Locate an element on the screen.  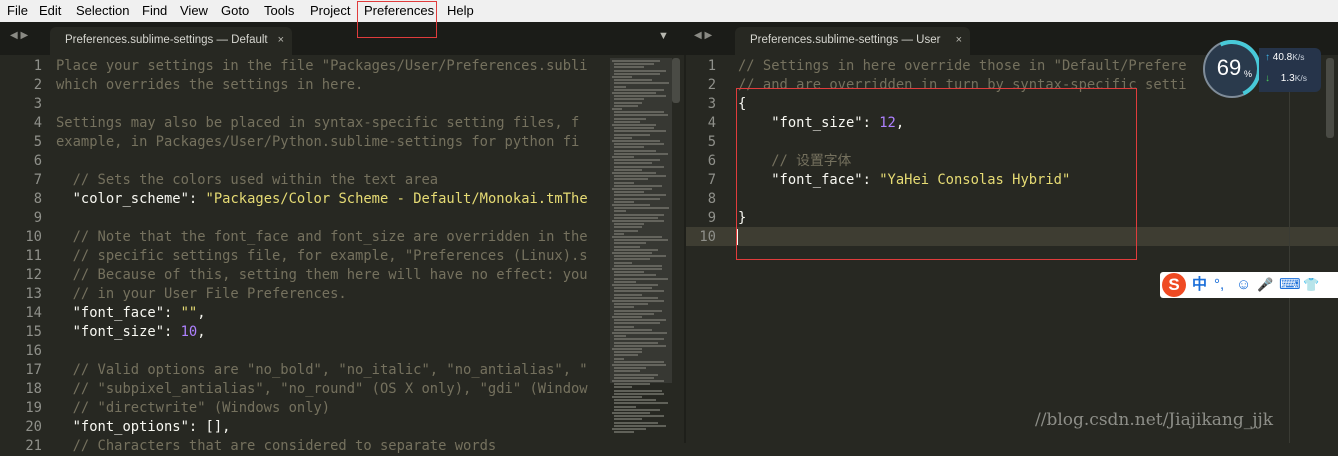
code-line: "font_face": "", is located at coordinates (332, 313).